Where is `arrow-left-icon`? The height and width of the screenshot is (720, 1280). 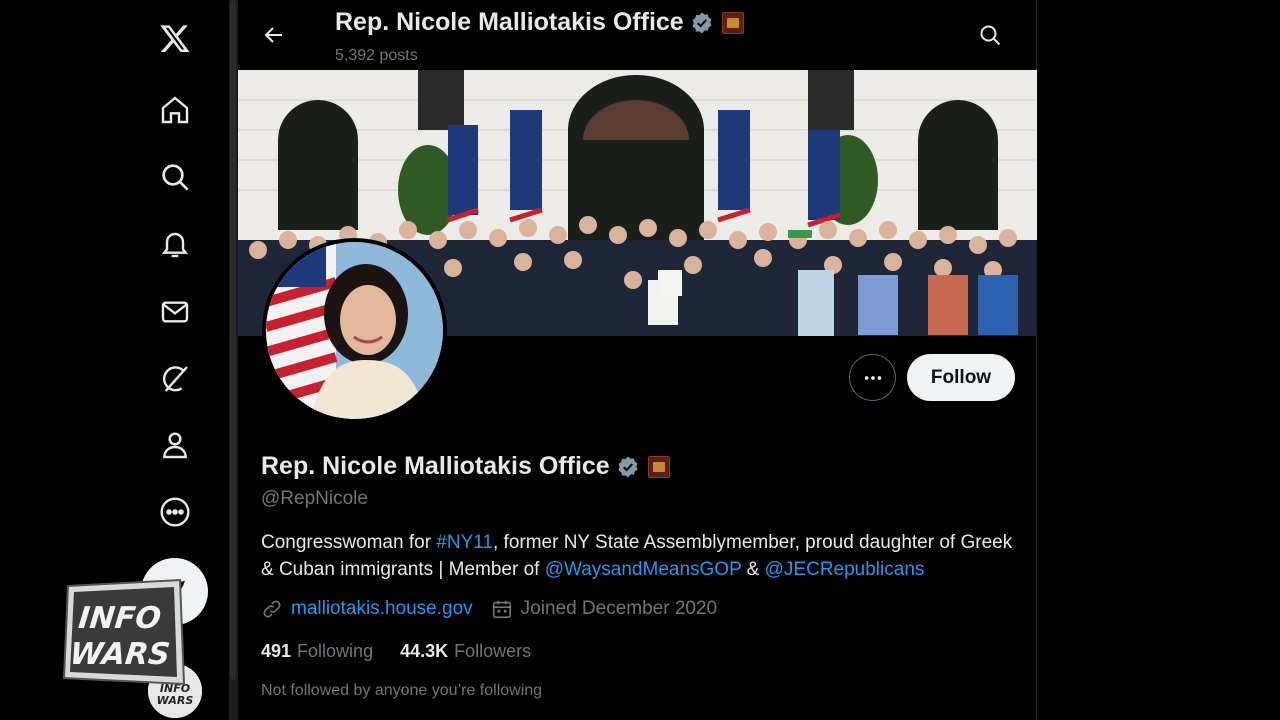 arrow-left-icon is located at coordinates (273, 35).